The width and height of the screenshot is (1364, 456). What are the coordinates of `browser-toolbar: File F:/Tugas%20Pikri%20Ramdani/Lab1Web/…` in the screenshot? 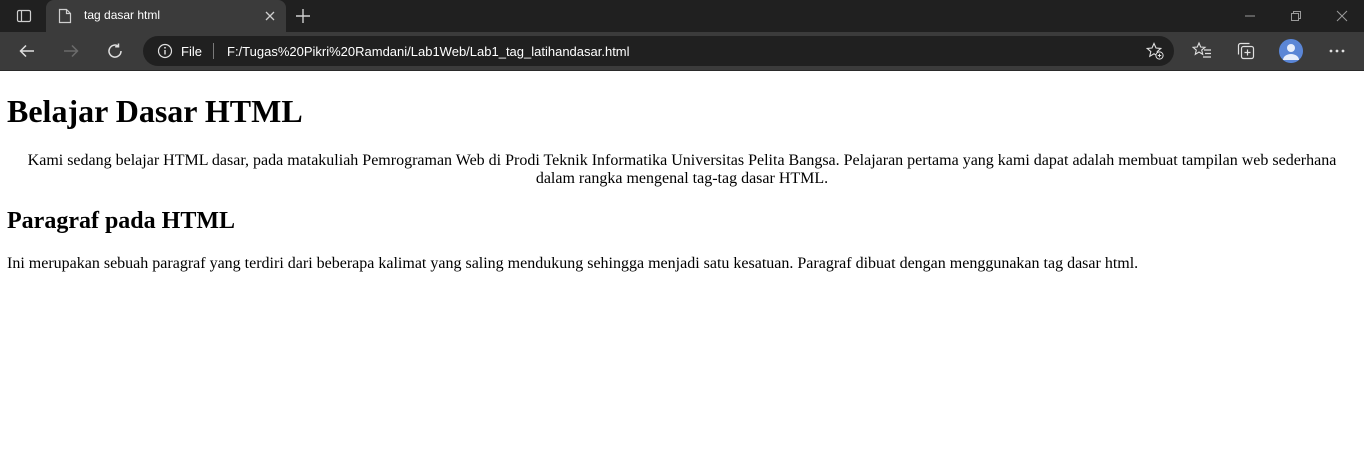 It's located at (682, 51).